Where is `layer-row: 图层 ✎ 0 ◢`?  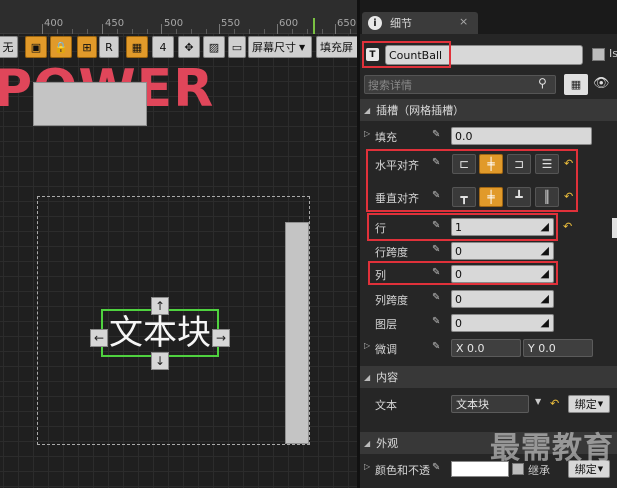 layer-row: 图层 ✎ 0 ◢ is located at coordinates (488, 323).